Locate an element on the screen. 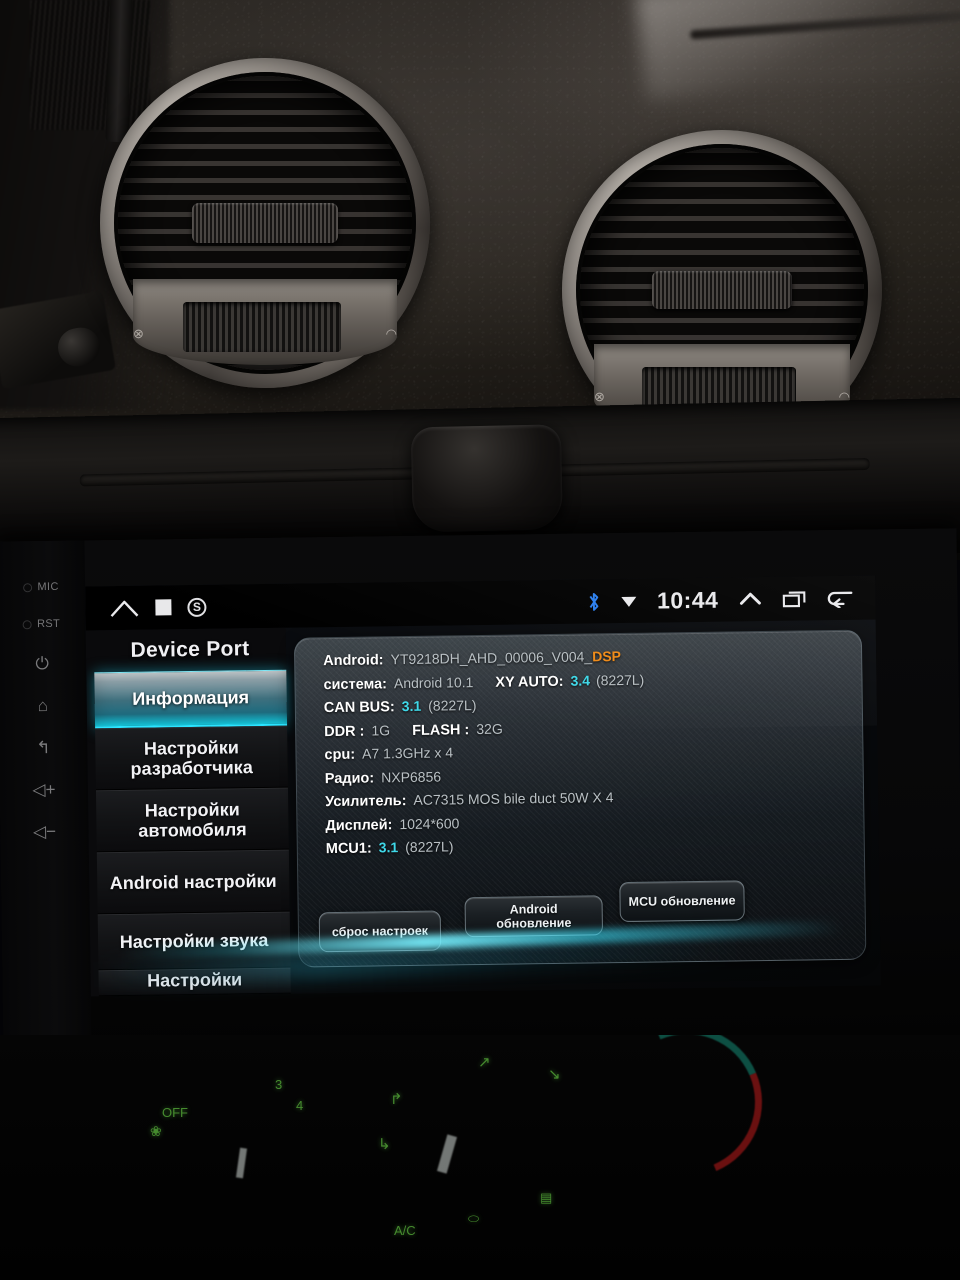 The height and width of the screenshot is (1280, 960). recirculation-icon: ⬭ is located at coordinates (474, 1218).